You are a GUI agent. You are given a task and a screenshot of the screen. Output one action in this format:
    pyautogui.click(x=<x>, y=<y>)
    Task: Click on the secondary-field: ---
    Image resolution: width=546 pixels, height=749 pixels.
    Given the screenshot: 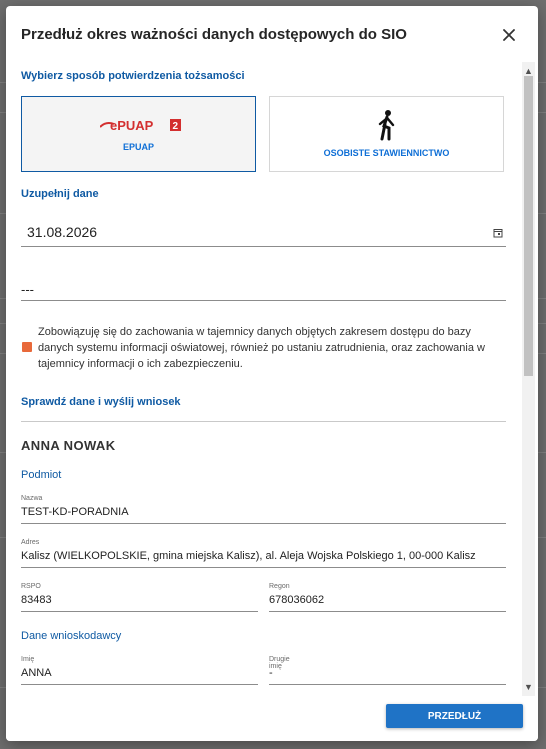 What is the action you would take?
    pyautogui.click(x=263, y=288)
    